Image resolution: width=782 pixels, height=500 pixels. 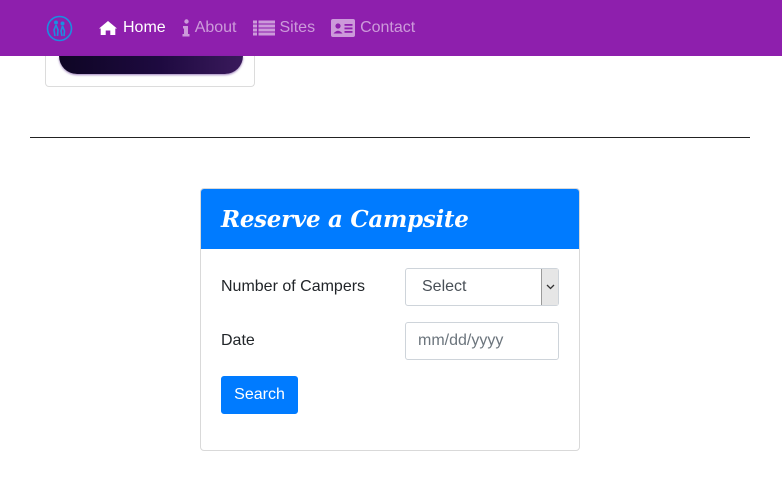 What do you see at coordinates (345, 219) in the screenshot?
I see `card-title: Reserve a Campsite` at bounding box center [345, 219].